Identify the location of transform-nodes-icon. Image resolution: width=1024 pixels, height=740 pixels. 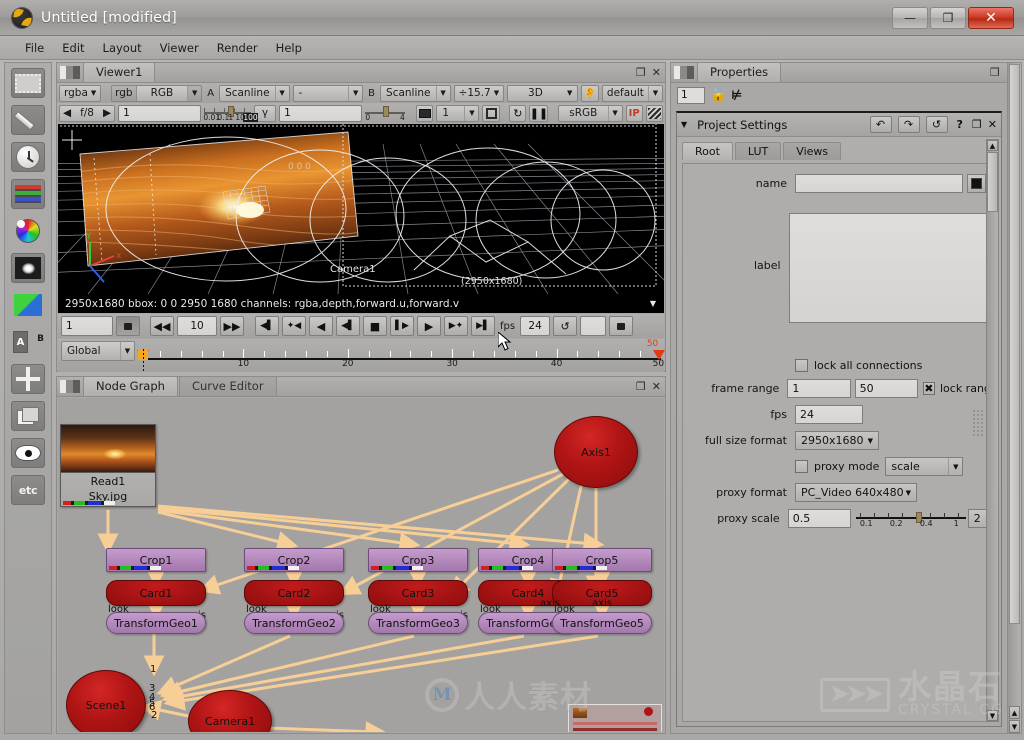
(28, 379).